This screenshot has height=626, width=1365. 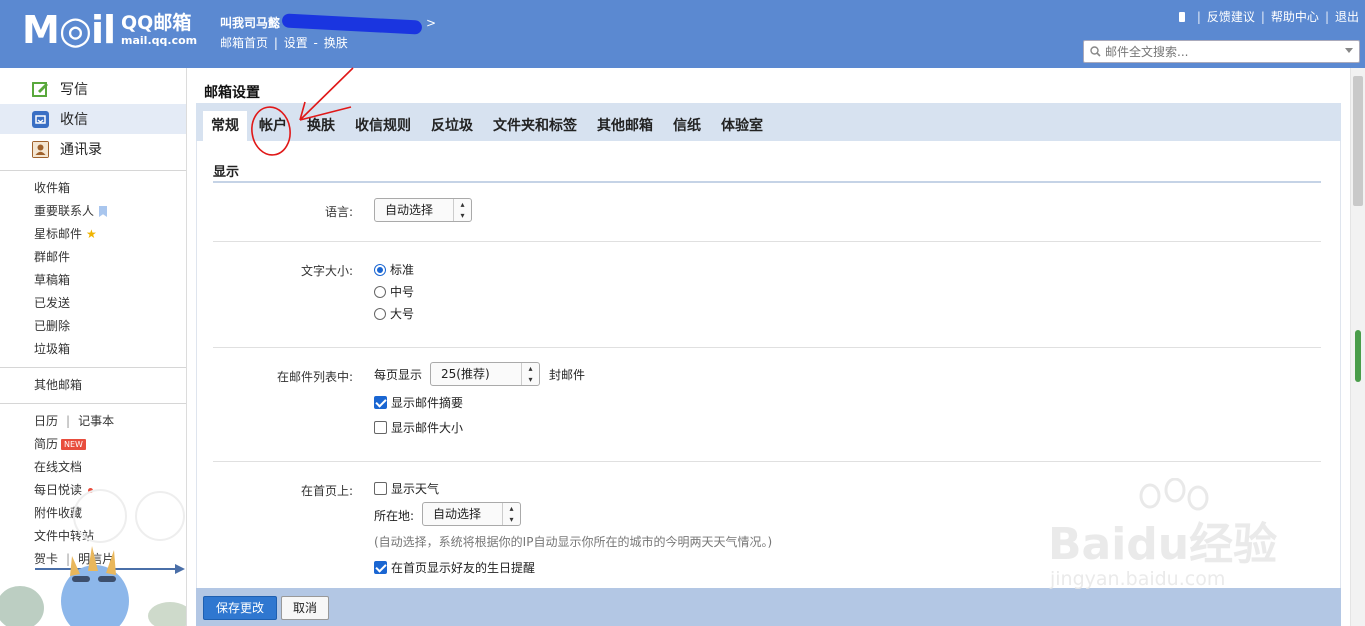 What do you see at coordinates (1349, 50) in the screenshot?
I see `search-dropdown-icon` at bounding box center [1349, 50].